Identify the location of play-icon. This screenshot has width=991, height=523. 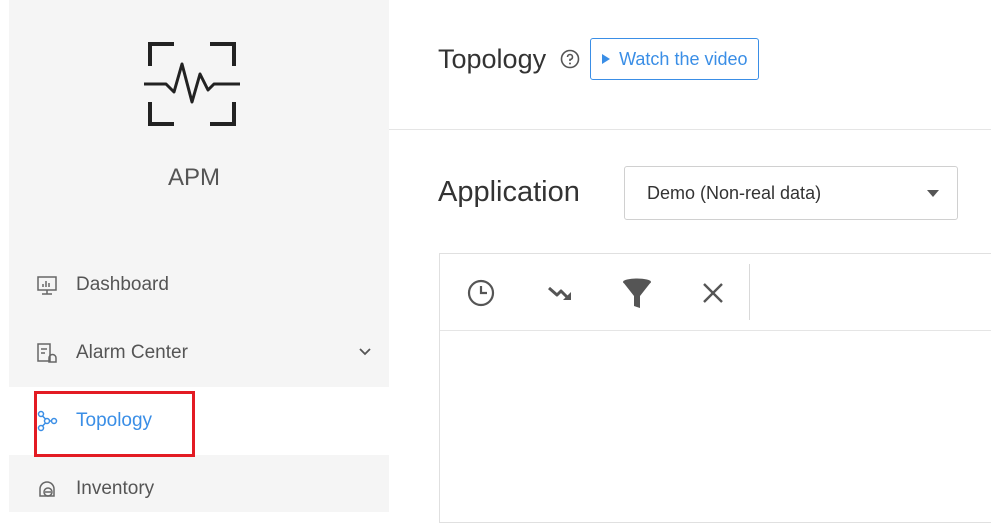
(606, 59).